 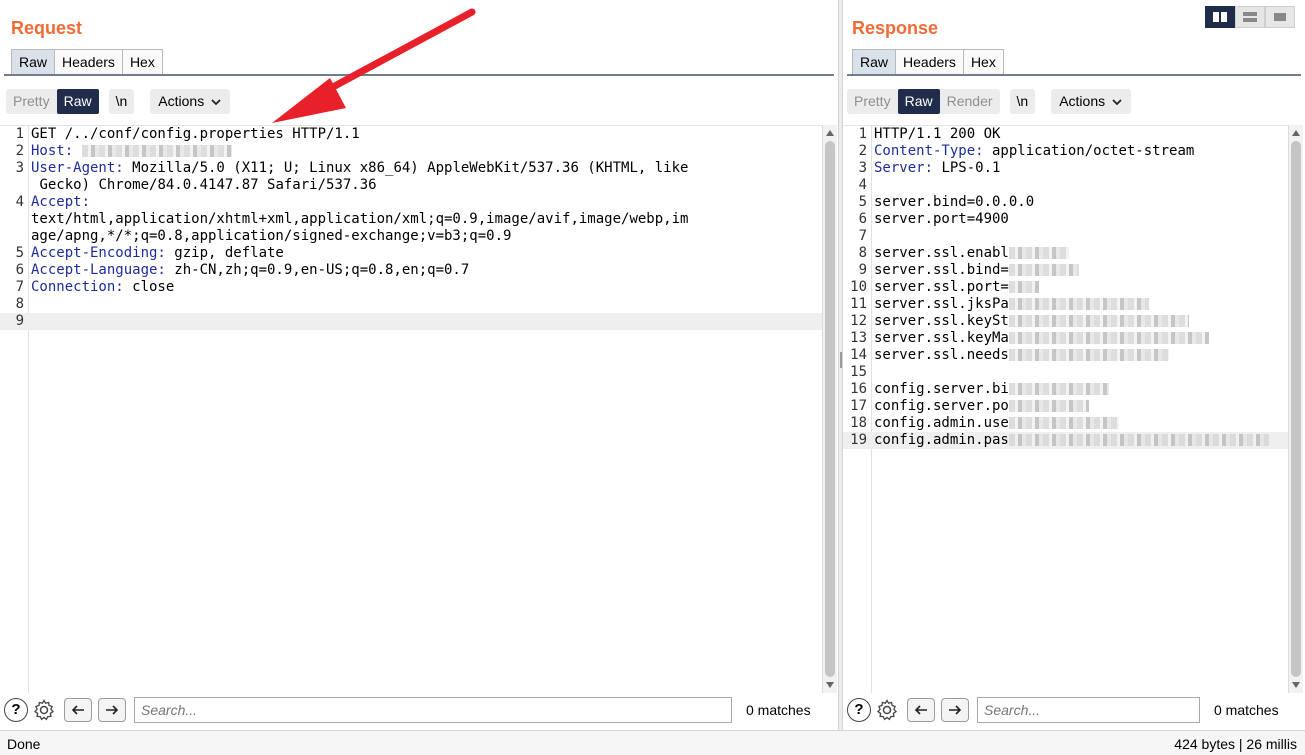 I want to click on request-view-raw: Raw, so click(x=77, y=101).